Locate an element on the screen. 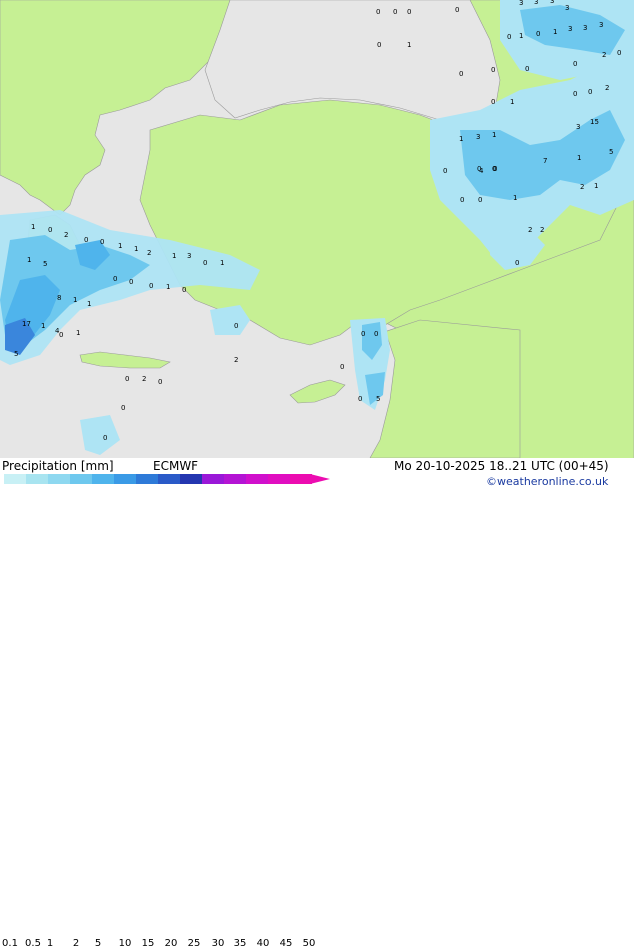 Image resolution: width=634 pixels, height=949 pixels. color-scale is located at coordinates (167, 479).